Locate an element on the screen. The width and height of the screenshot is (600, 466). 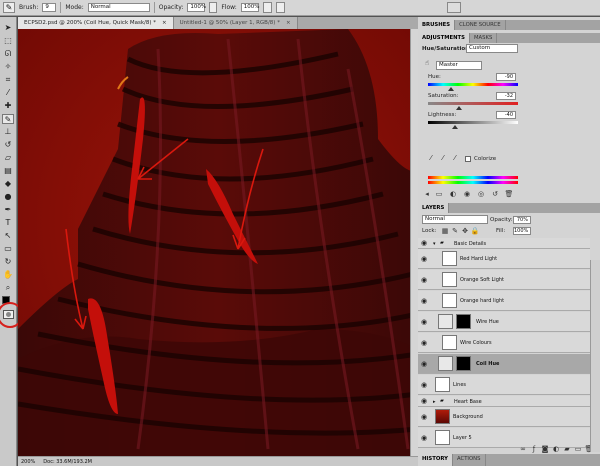
layer-group-basic-details: ◉ ▾ ▰ Basic Details is located at coordinates (504, 243).